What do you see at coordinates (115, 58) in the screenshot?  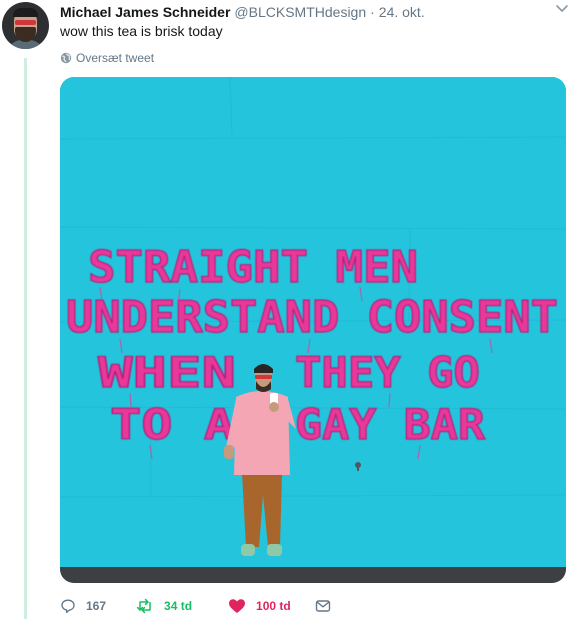 I see `translate-label: Oversæt tweet` at bounding box center [115, 58].